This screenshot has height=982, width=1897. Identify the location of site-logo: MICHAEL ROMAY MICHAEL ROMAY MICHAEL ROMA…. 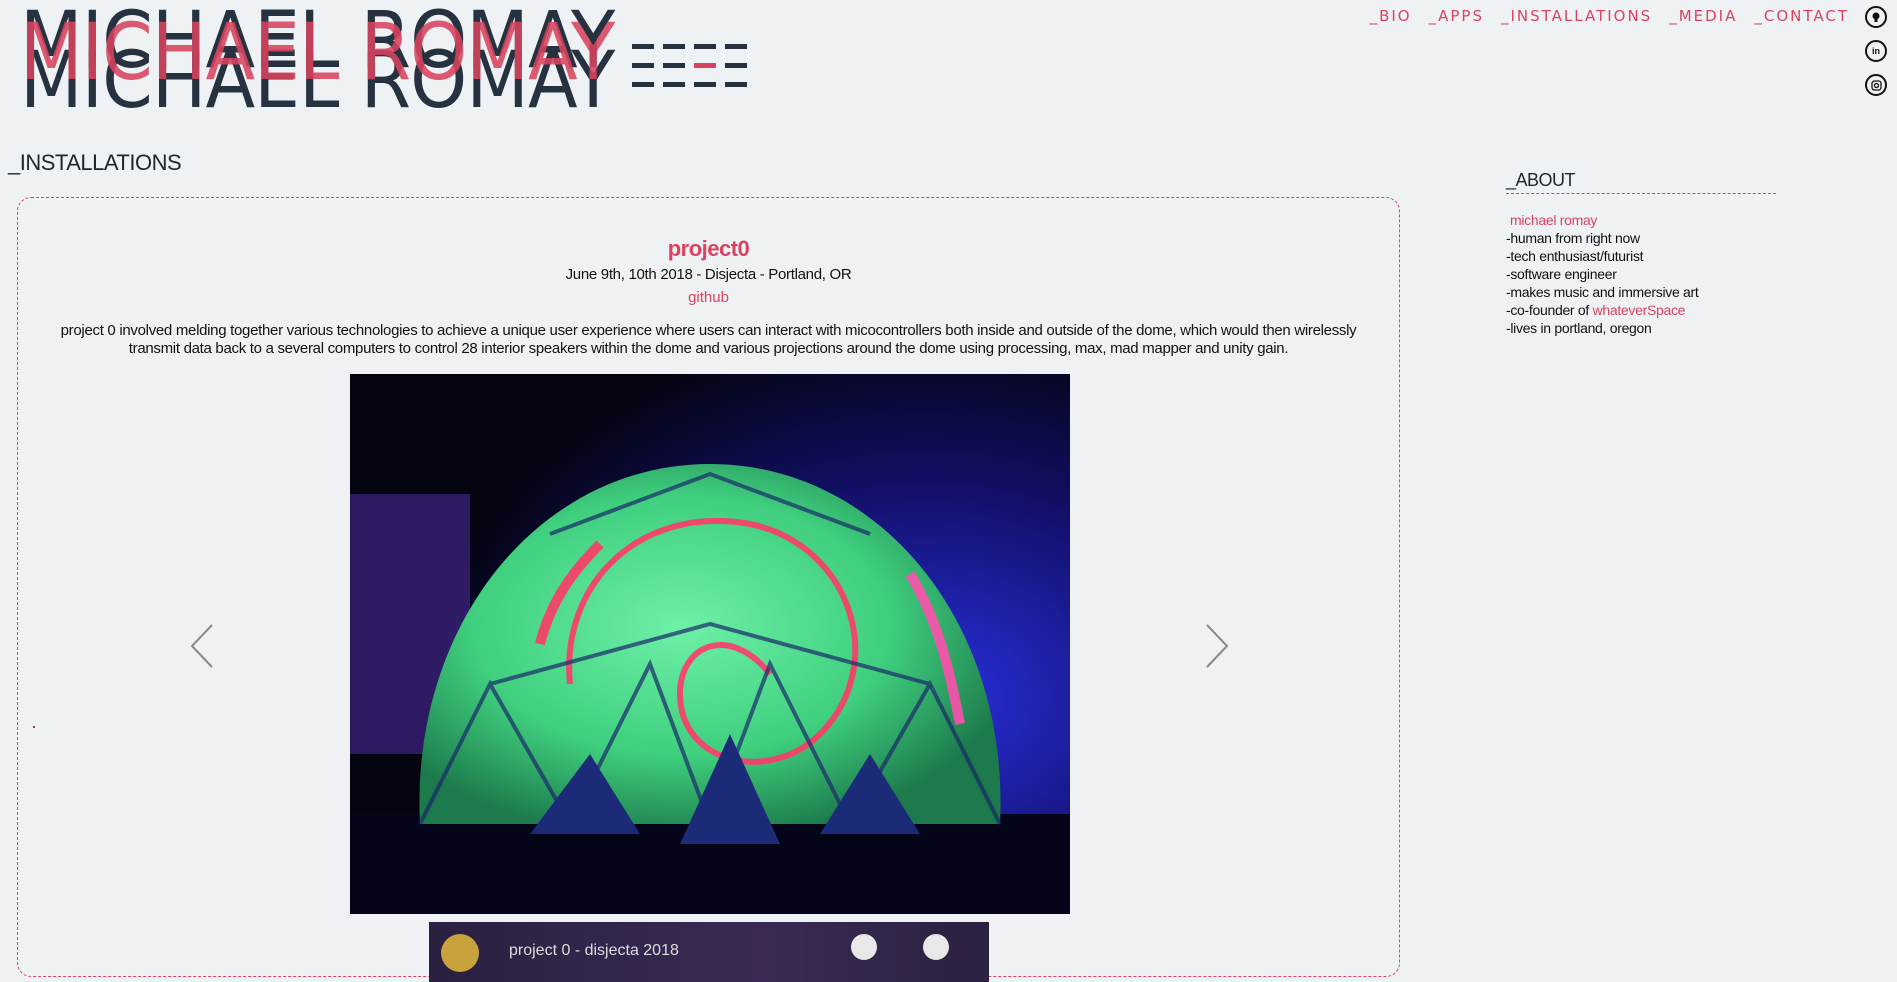
(390, 65).